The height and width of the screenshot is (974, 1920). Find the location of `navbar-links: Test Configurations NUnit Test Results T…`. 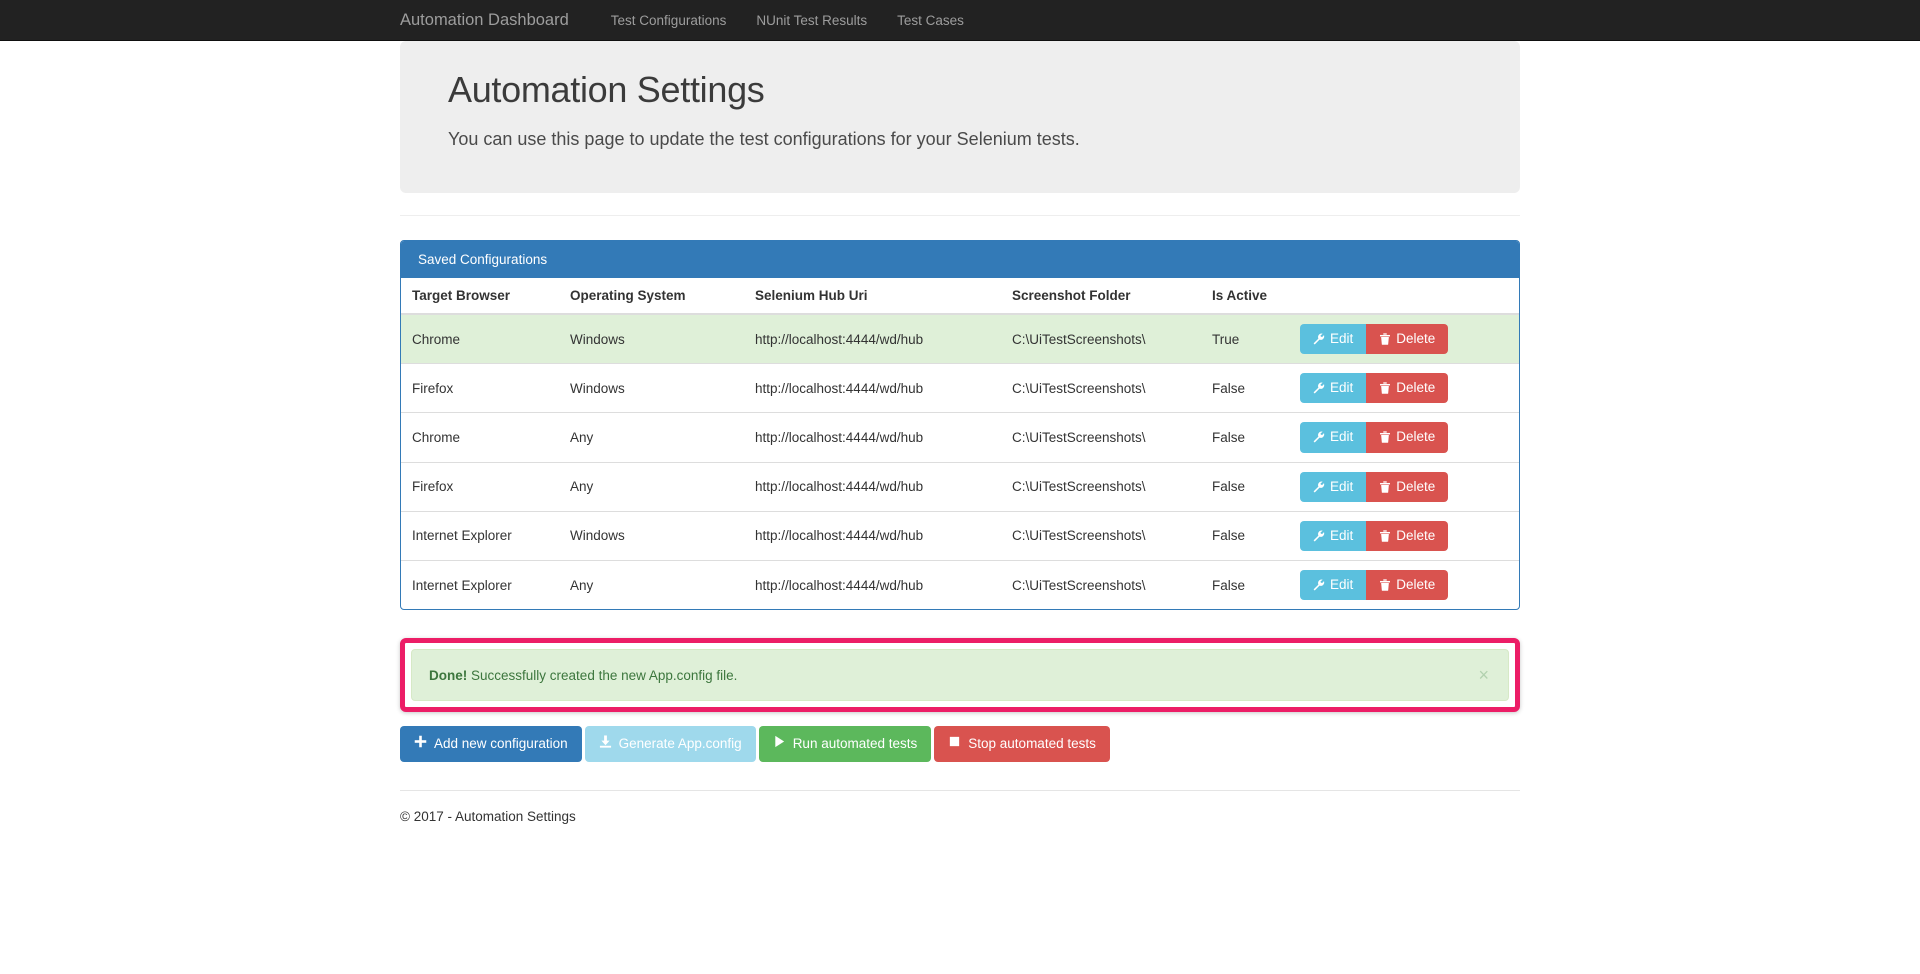

navbar-links: Test Configurations NUnit Test Results T… is located at coordinates (787, 20).